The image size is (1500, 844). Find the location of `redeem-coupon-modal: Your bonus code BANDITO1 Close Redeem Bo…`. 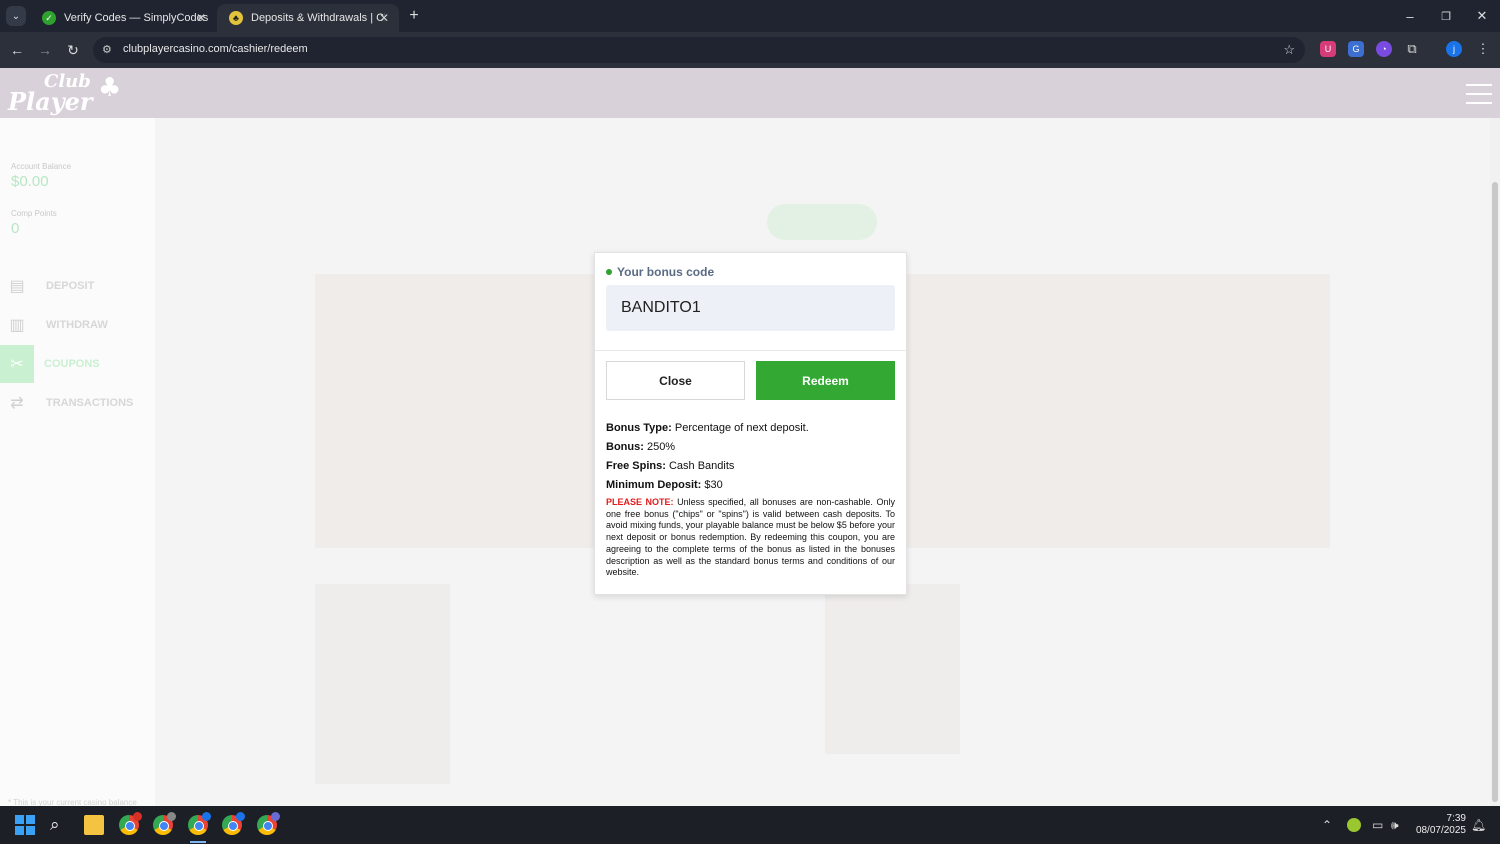

redeem-coupon-modal: Your bonus code BANDITO1 Close Redeem Bo… is located at coordinates (750, 423).